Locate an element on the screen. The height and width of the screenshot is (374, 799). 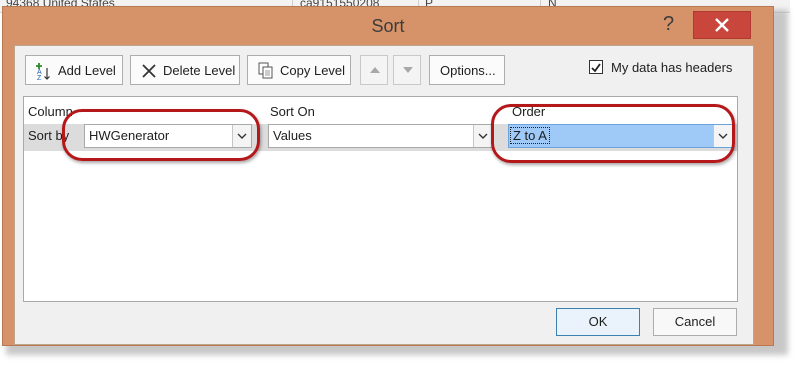
sort-on-header: Sort On is located at coordinates (292, 111).